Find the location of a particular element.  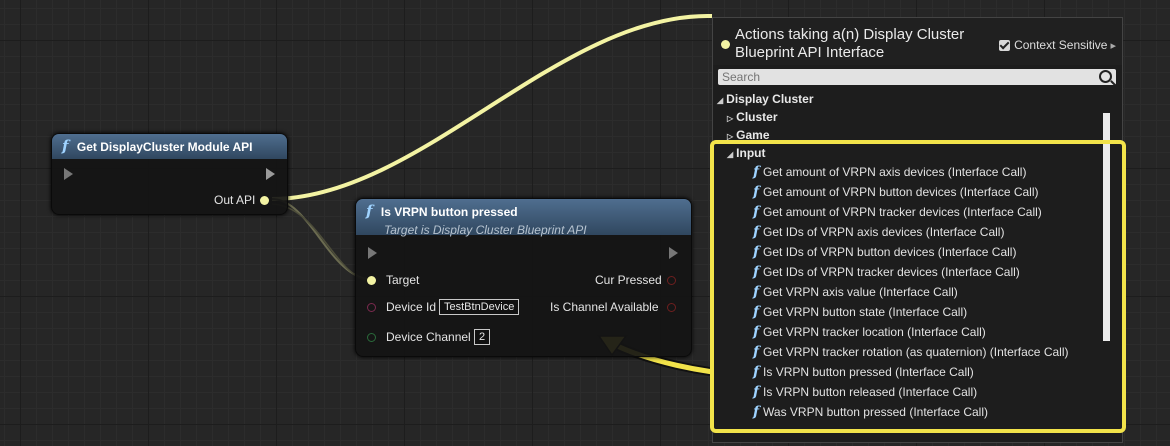

collapse-icon: ◢ is located at coordinates (720, 100).